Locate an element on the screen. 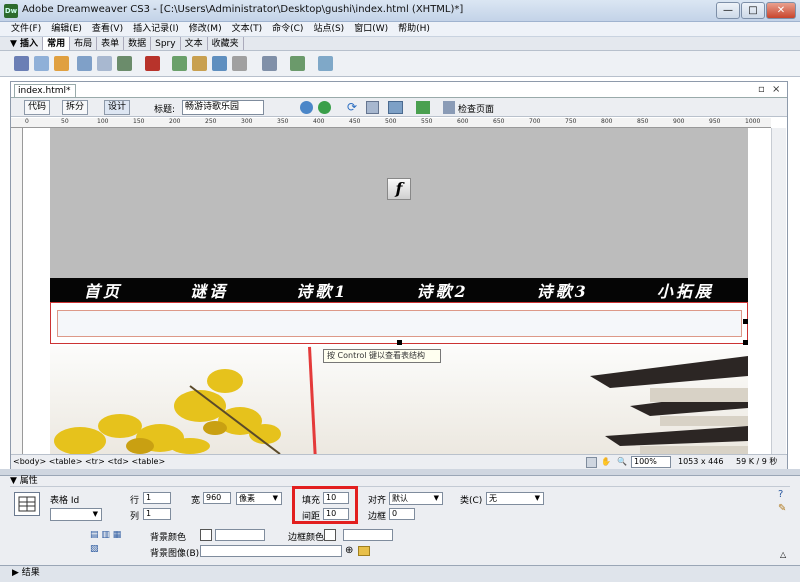 The height and width of the screenshot is (582, 800). design-view-button: 设计 is located at coordinates (117, 107).